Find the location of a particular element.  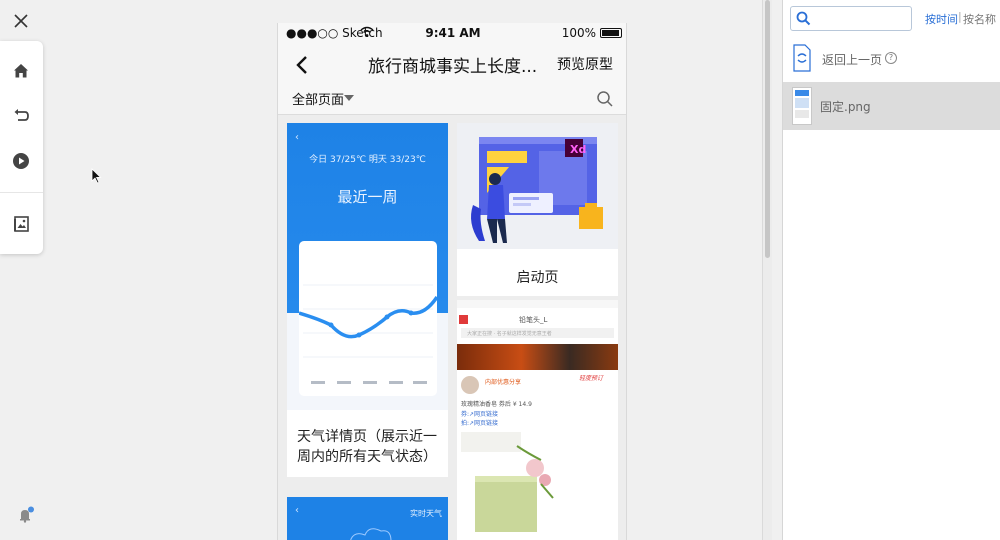

feed-logo-icon is located at coordinates (463, 319).